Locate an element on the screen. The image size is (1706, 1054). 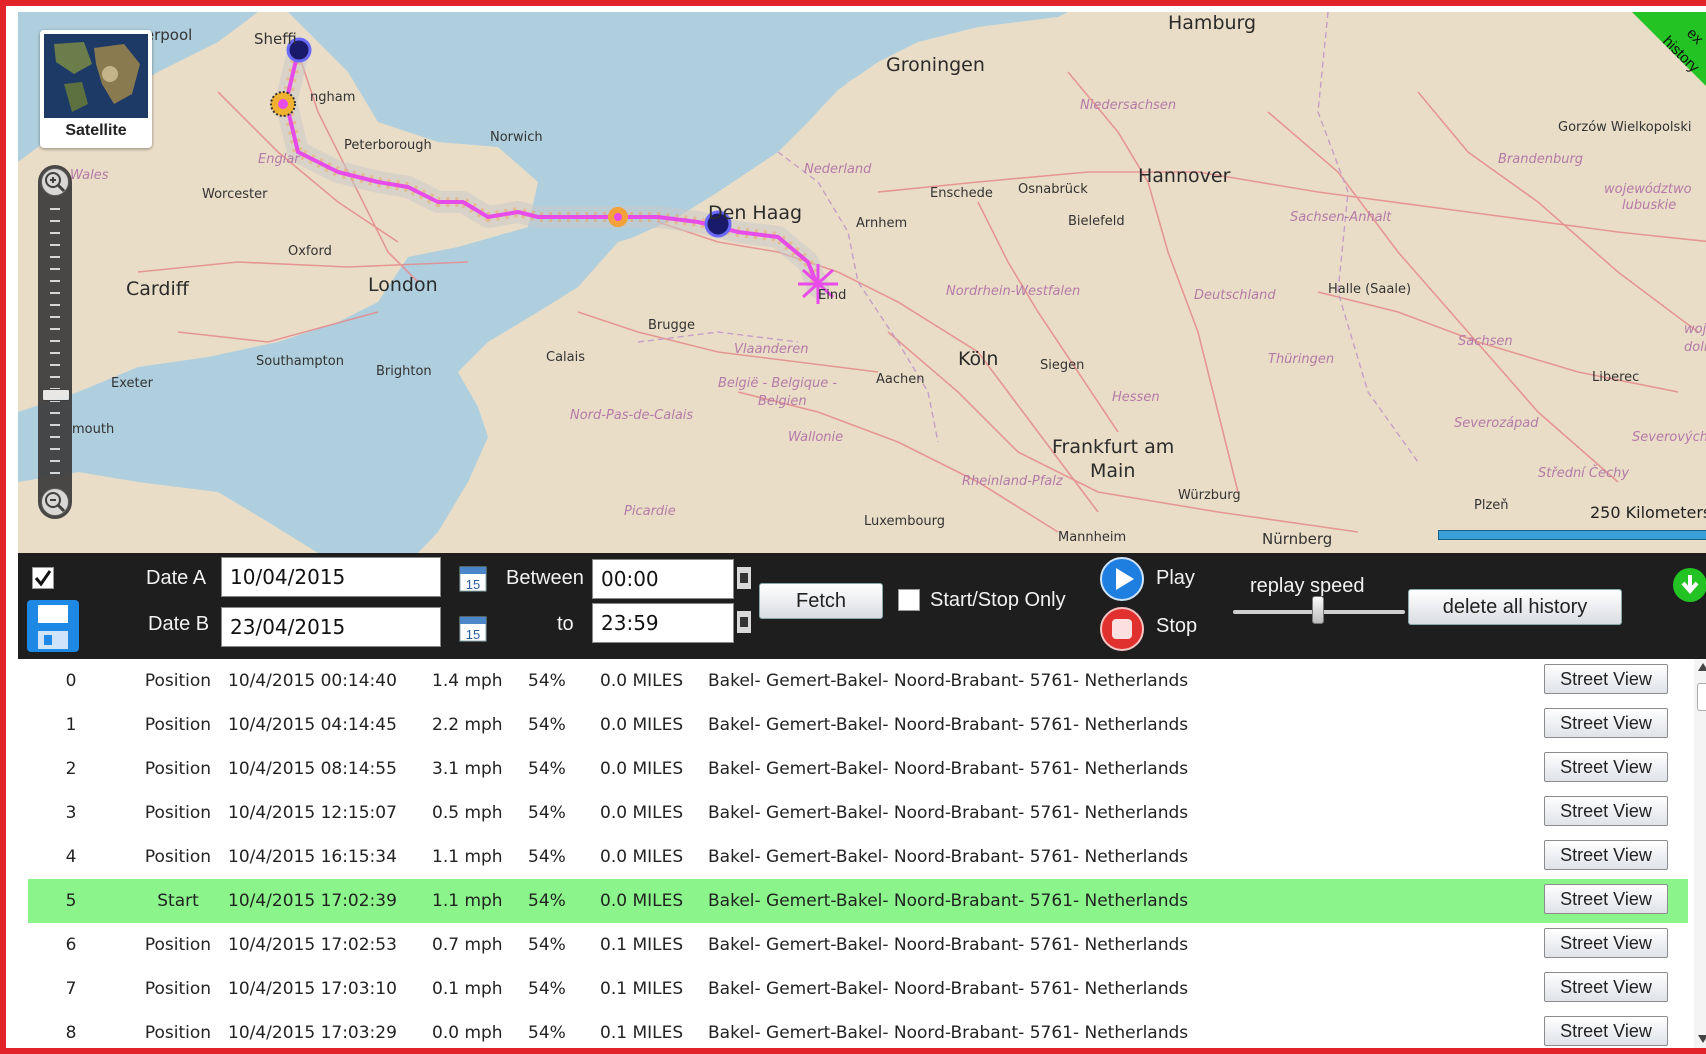
time-from-input: 00:00 is located at coordinates (663, 579).